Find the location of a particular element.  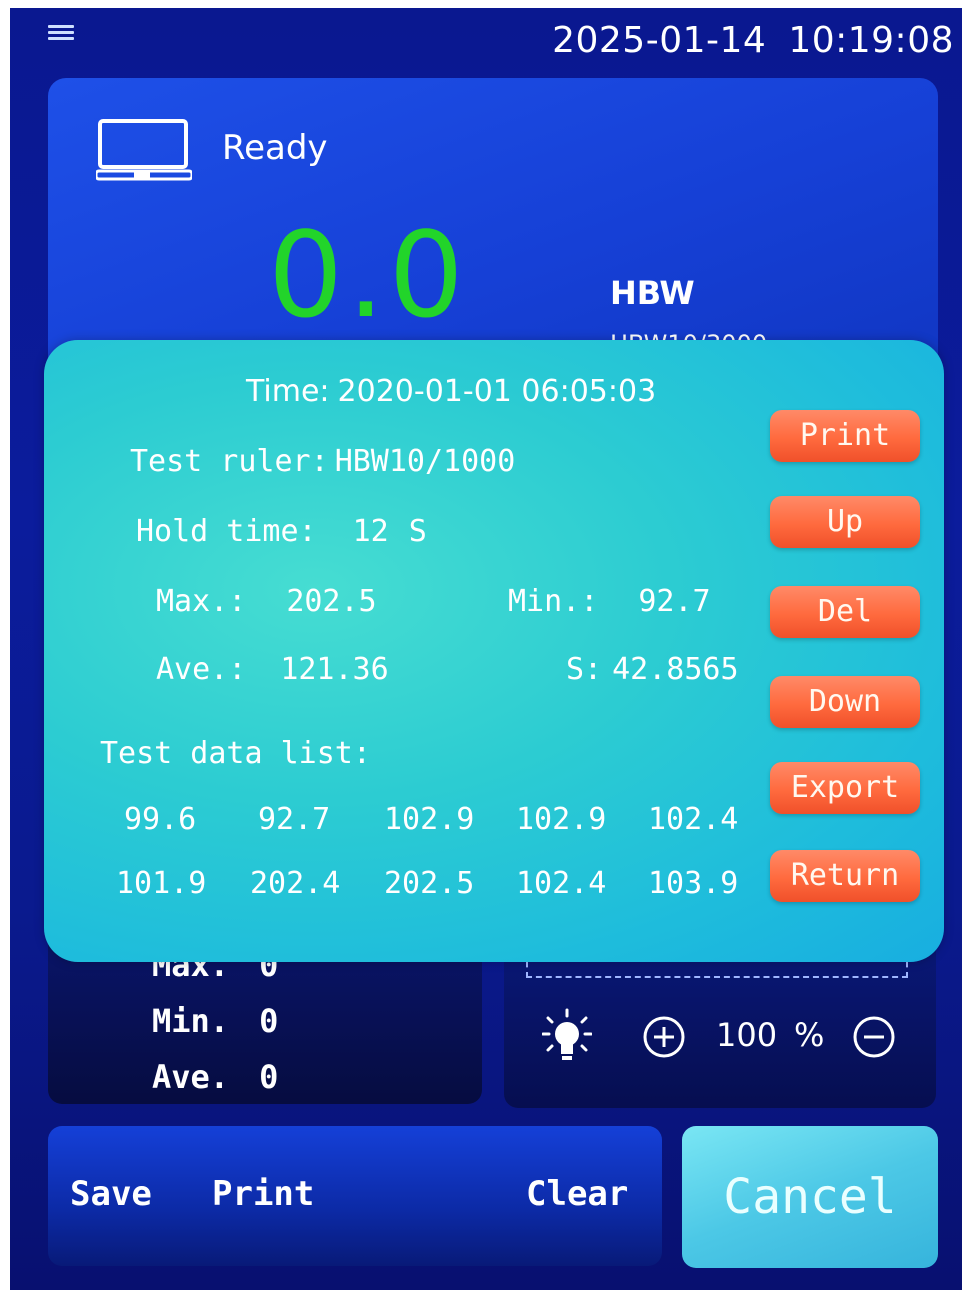

stat-ave: Ave. 0 is located at coordinates (215, 1077).